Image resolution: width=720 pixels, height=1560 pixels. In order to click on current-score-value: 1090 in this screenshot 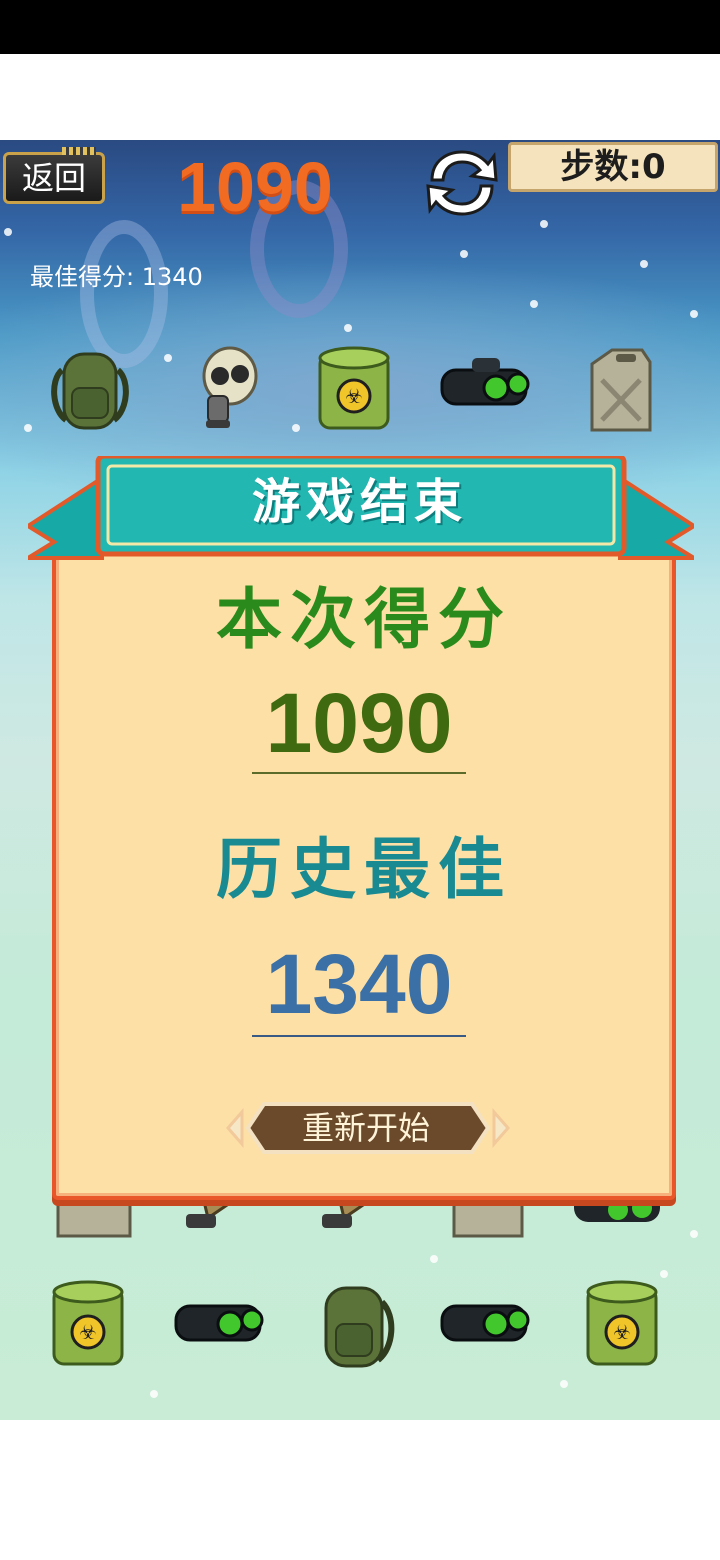, I will do `click(359, 723)`.